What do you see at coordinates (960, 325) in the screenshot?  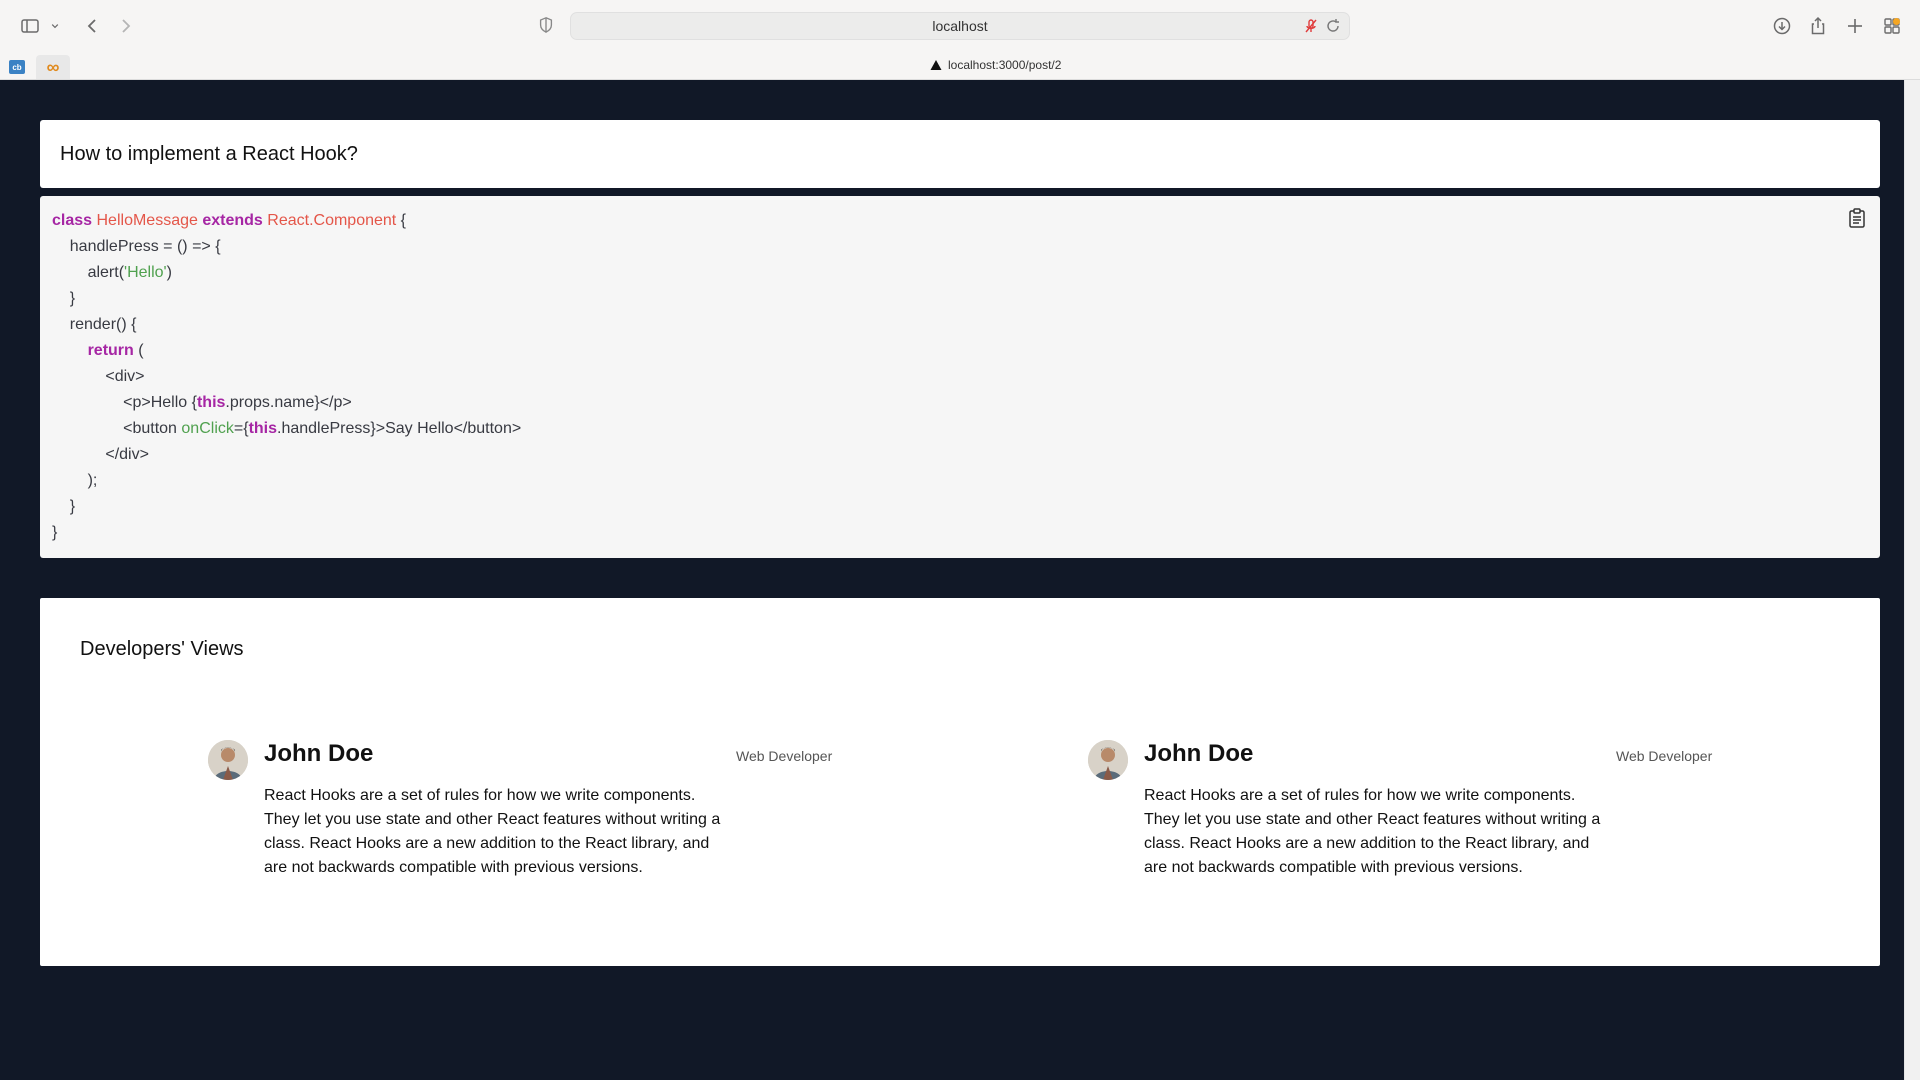 I see `code-line: render() {` at bounding box center [960, 325].